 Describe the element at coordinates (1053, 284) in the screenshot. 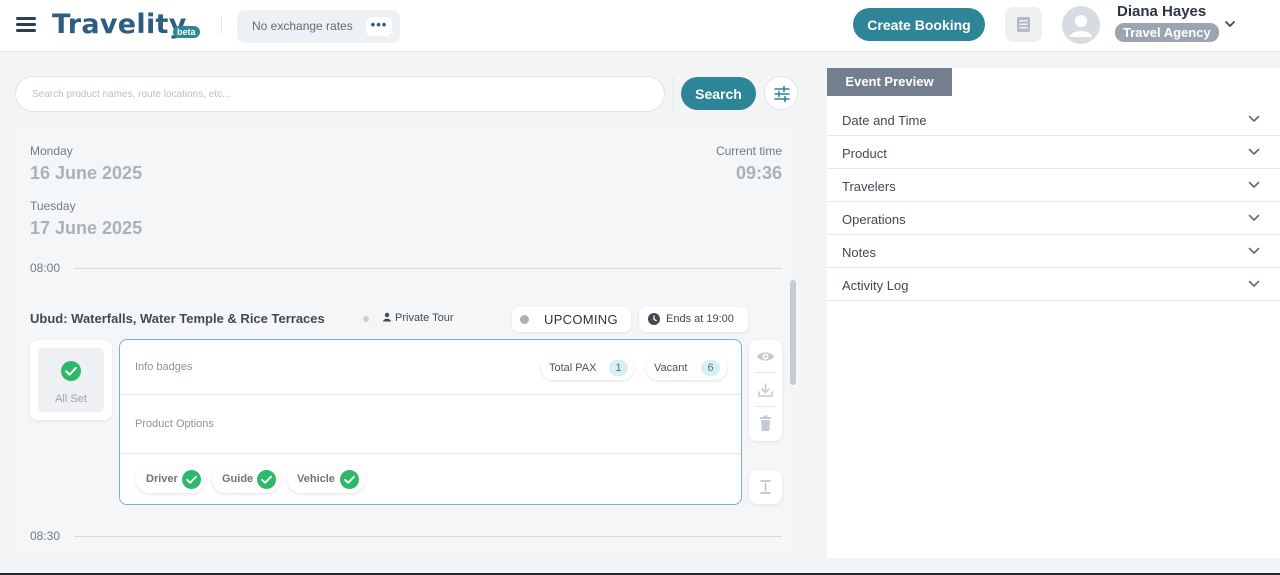

I see `accordion-activity-log: Activity Log` at that location.